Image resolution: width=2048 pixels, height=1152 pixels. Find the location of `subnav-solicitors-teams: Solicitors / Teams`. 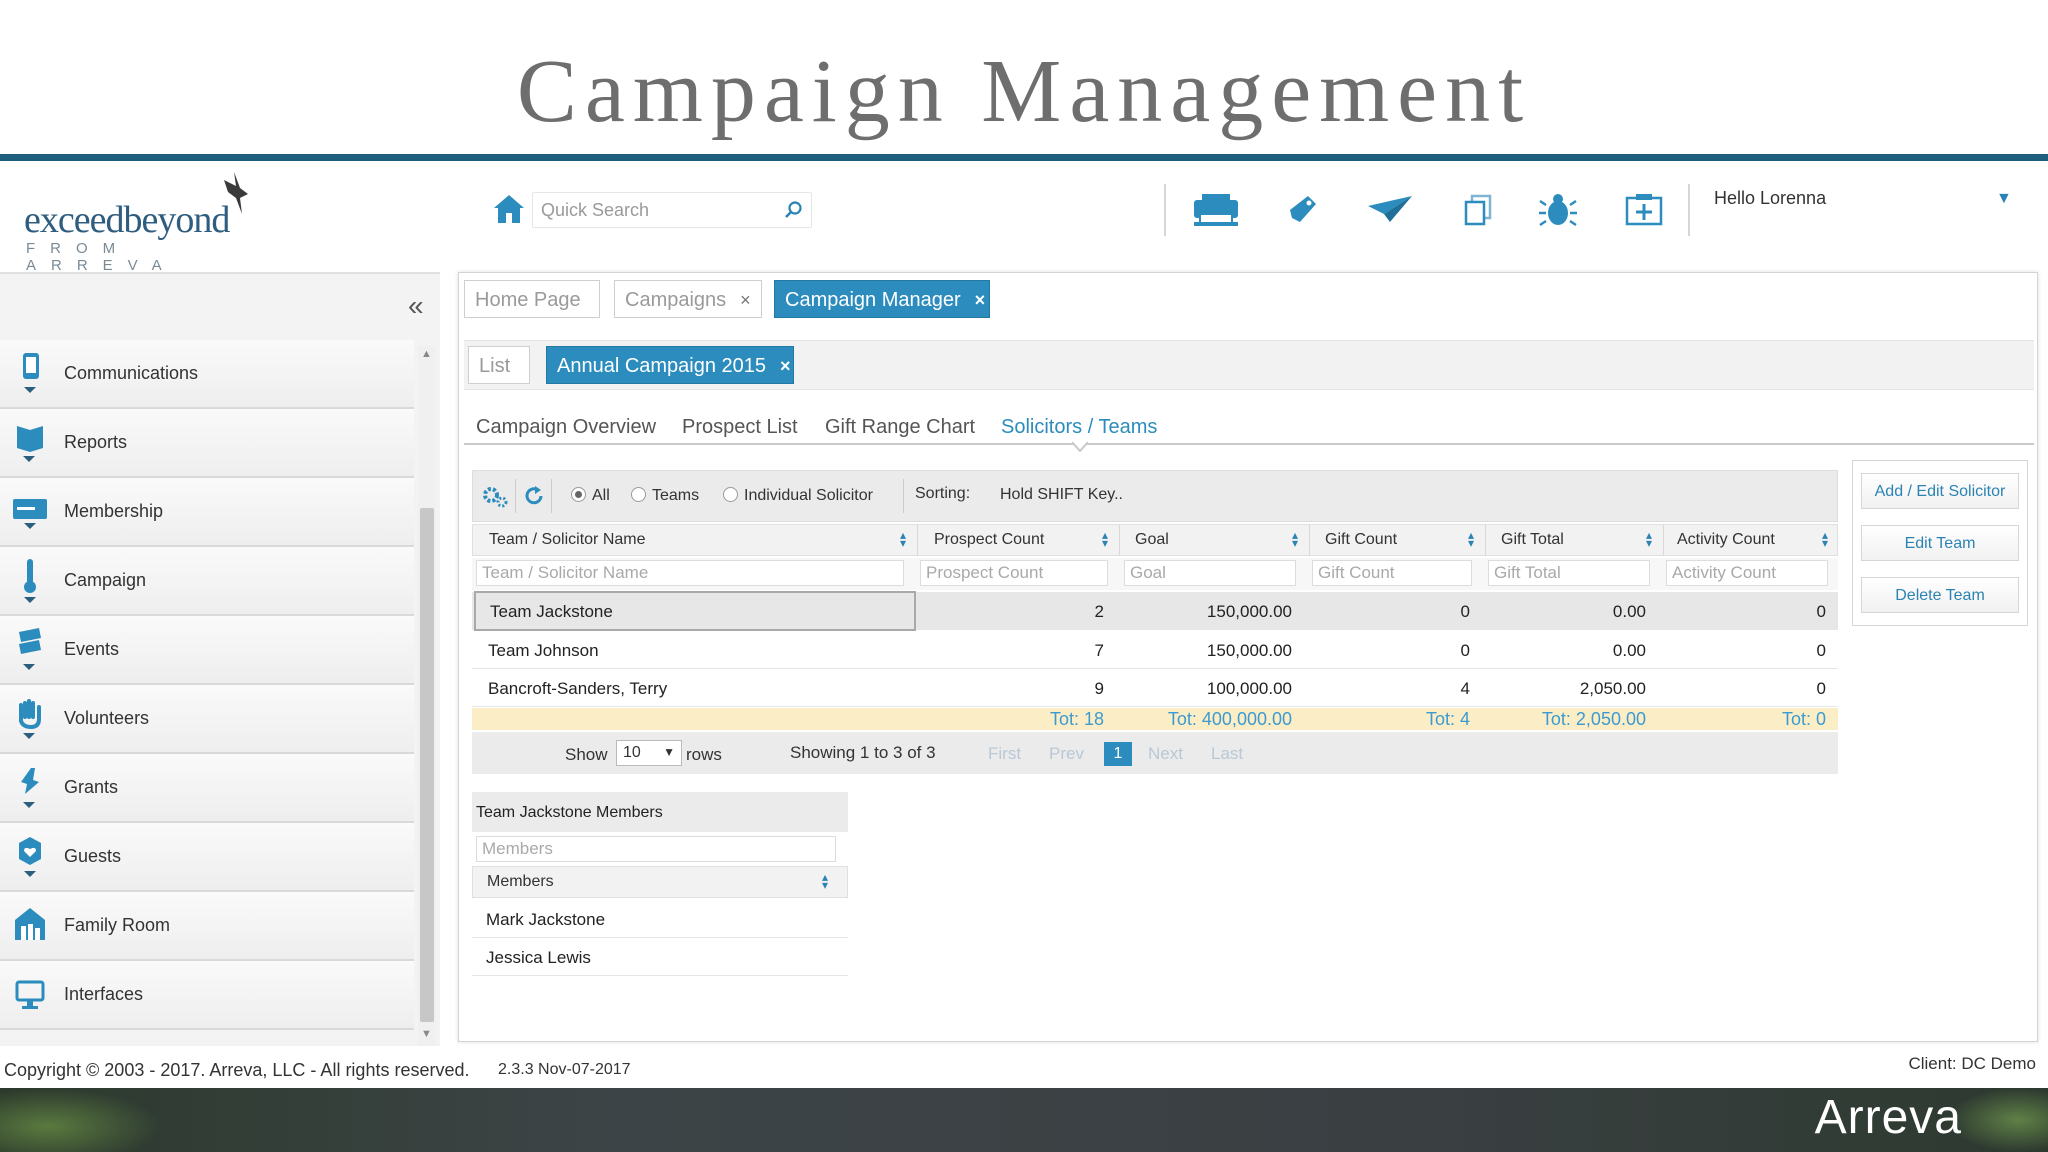

subnav-solicitors-teams: Solicitors / Teams is located at coordinates (1079, 427).